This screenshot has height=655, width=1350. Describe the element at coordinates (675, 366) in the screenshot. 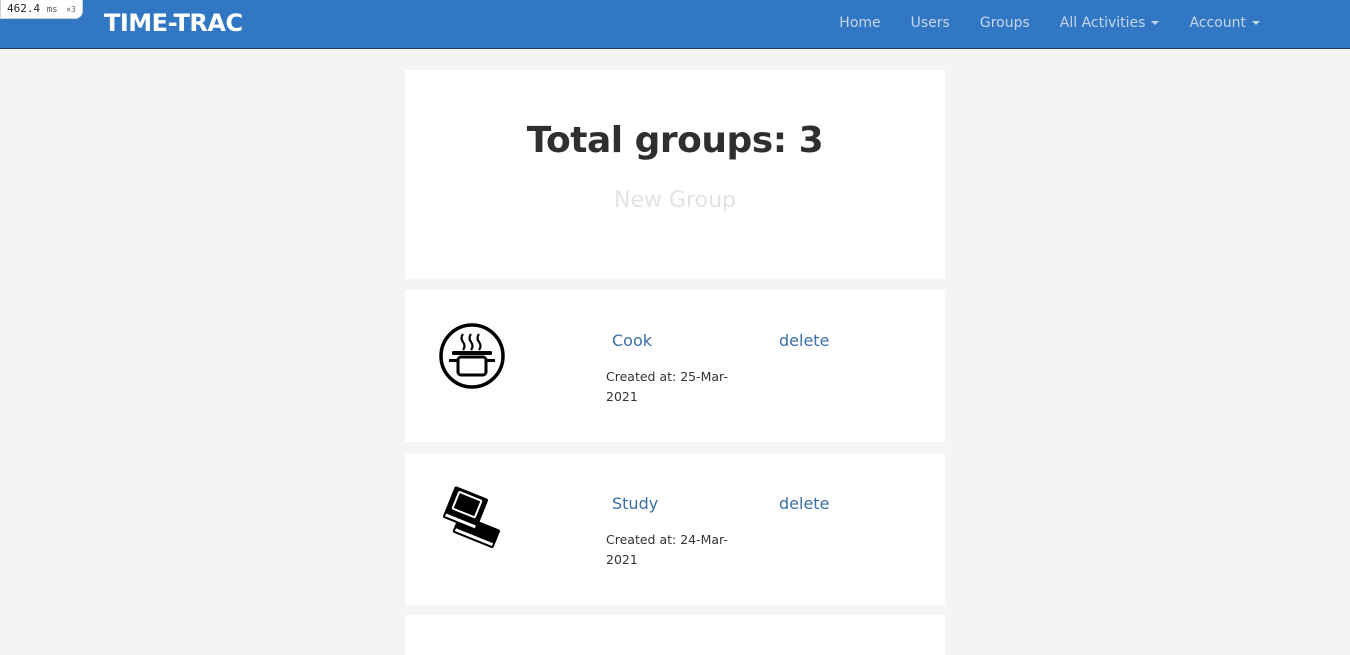

I see `group-card: Cook Created at: 25-Mar-2021 delete` at that location.